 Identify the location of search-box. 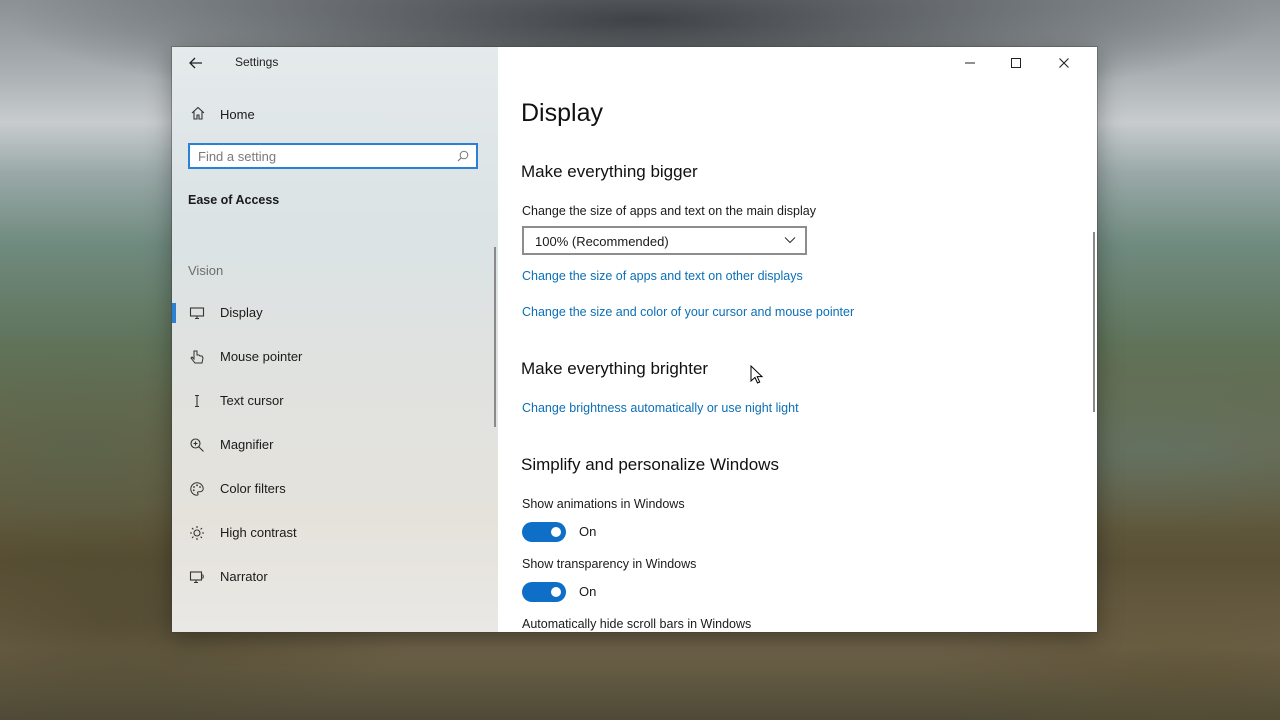
(333, 156).